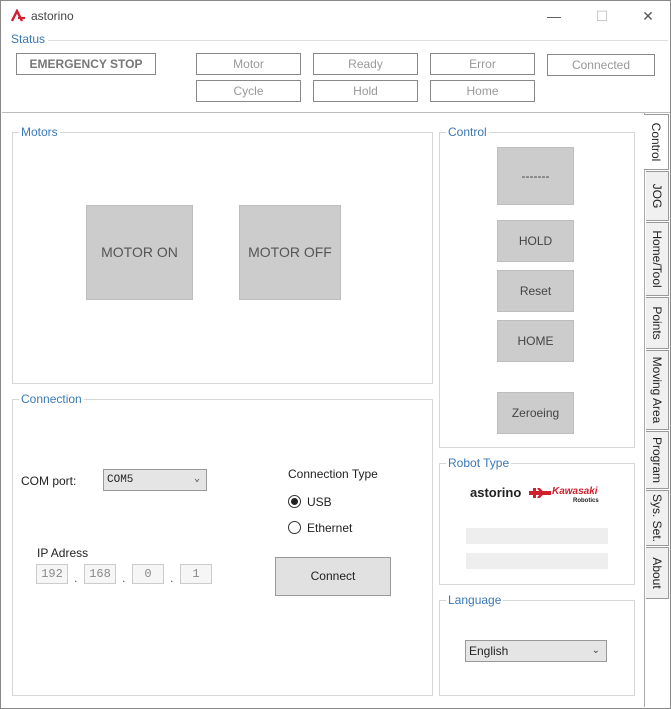  Describe the element at coordinates (248, 64) in the screenshot. I see `motor-status-indicator: Motor` at that location.